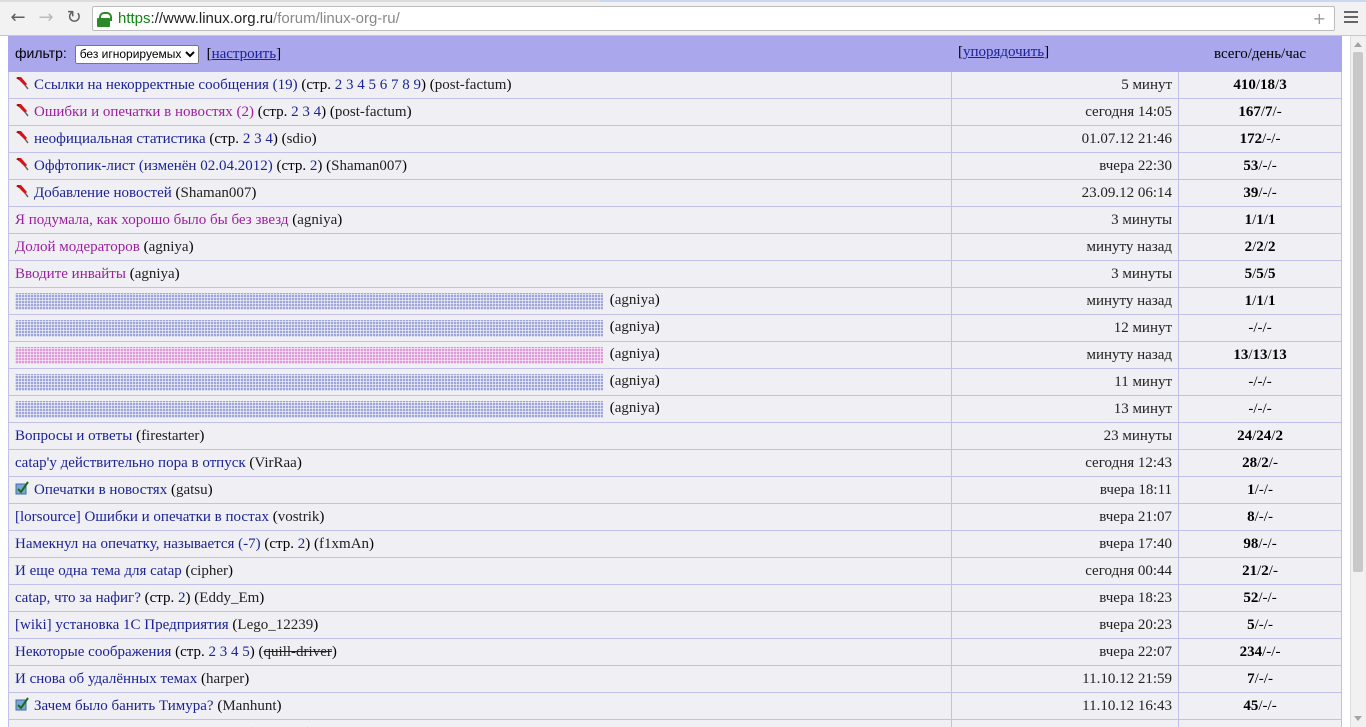 Image resolution: width=1366 pixels, height=727 pixels. I want to click on topic-title-link: catap'у действительно пора в отпуск, so click(130, 463).